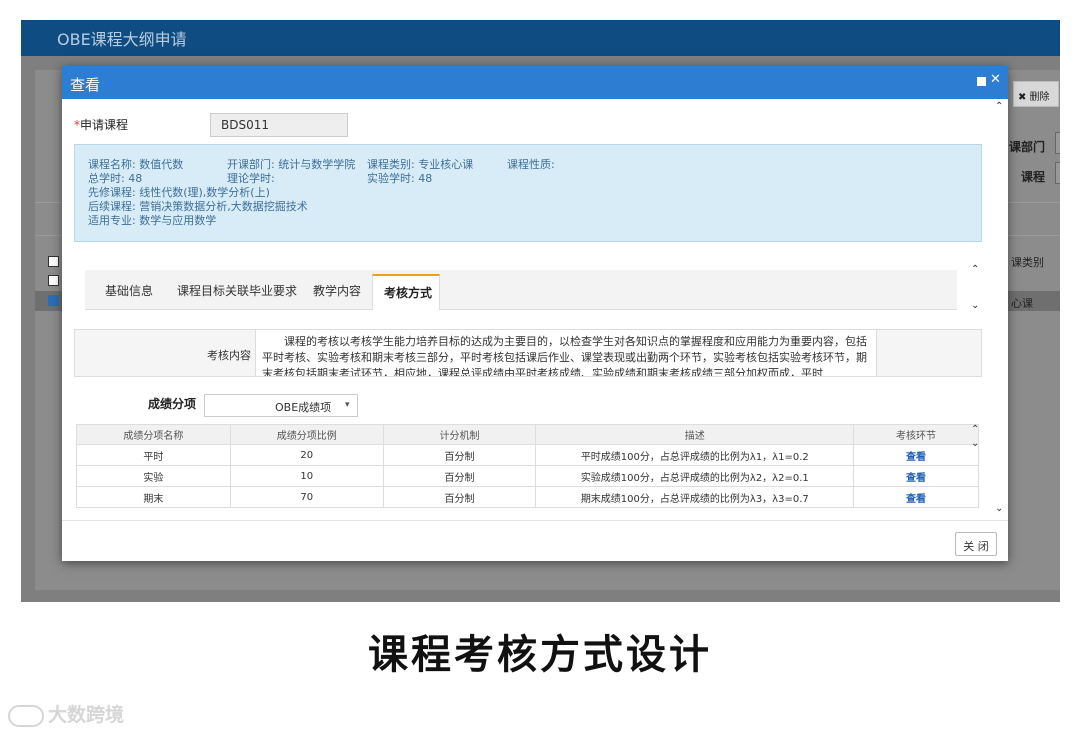 This screenshot has width=1080, height=736. Describe the element at coordinates (229, 355) in the screenshot. I see `assessment-content-label: 考核内容` at that location.